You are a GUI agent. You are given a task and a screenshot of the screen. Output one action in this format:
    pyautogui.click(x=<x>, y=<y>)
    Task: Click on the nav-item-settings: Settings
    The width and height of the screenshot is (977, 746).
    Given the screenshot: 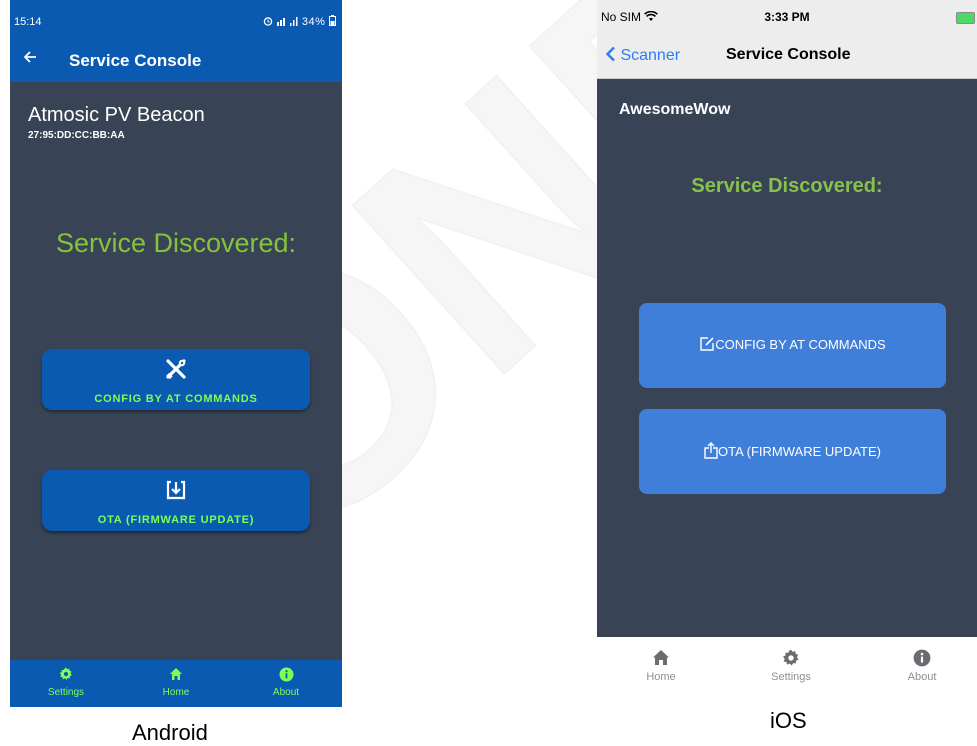 What is the action you would take?
    pyautogui.click(x=66, y=682)
    